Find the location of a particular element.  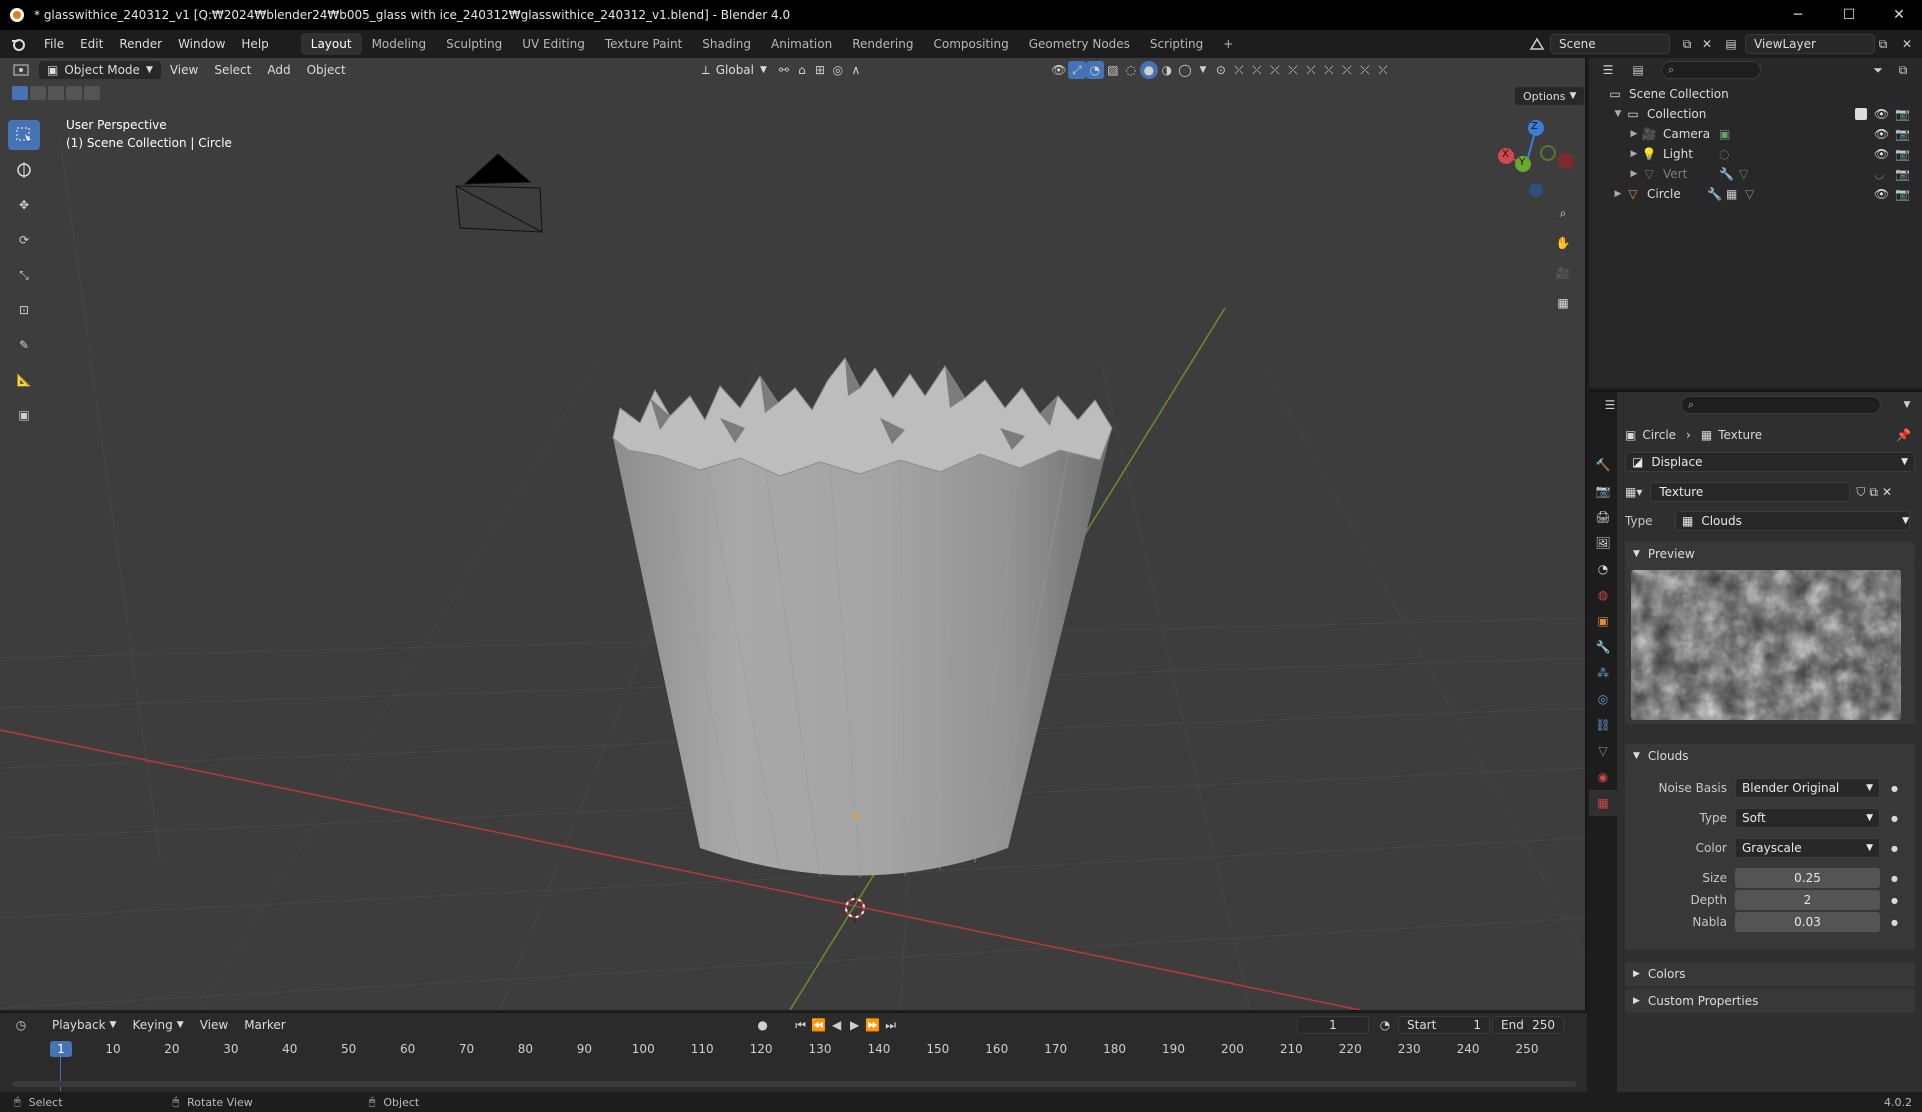

select-subtract-icon is located at coordinates (56, 93).